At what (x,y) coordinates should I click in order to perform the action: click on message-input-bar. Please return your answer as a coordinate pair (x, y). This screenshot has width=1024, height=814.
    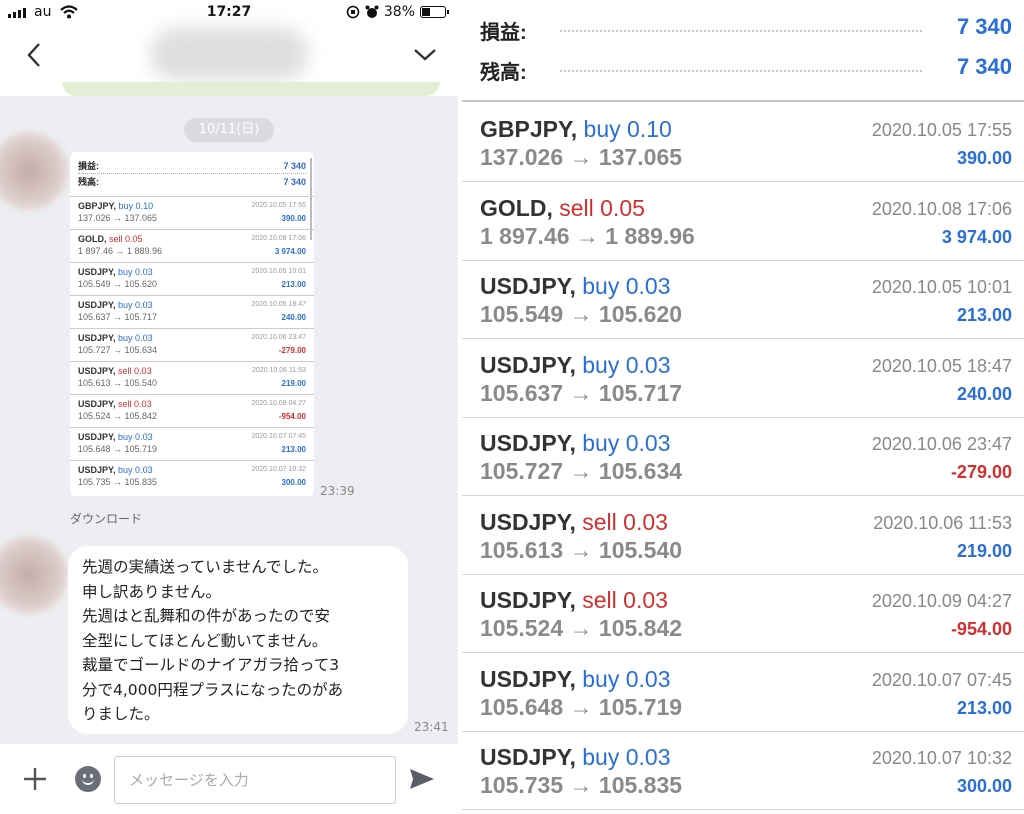
    Looking at the image, I should click on (229, 779).